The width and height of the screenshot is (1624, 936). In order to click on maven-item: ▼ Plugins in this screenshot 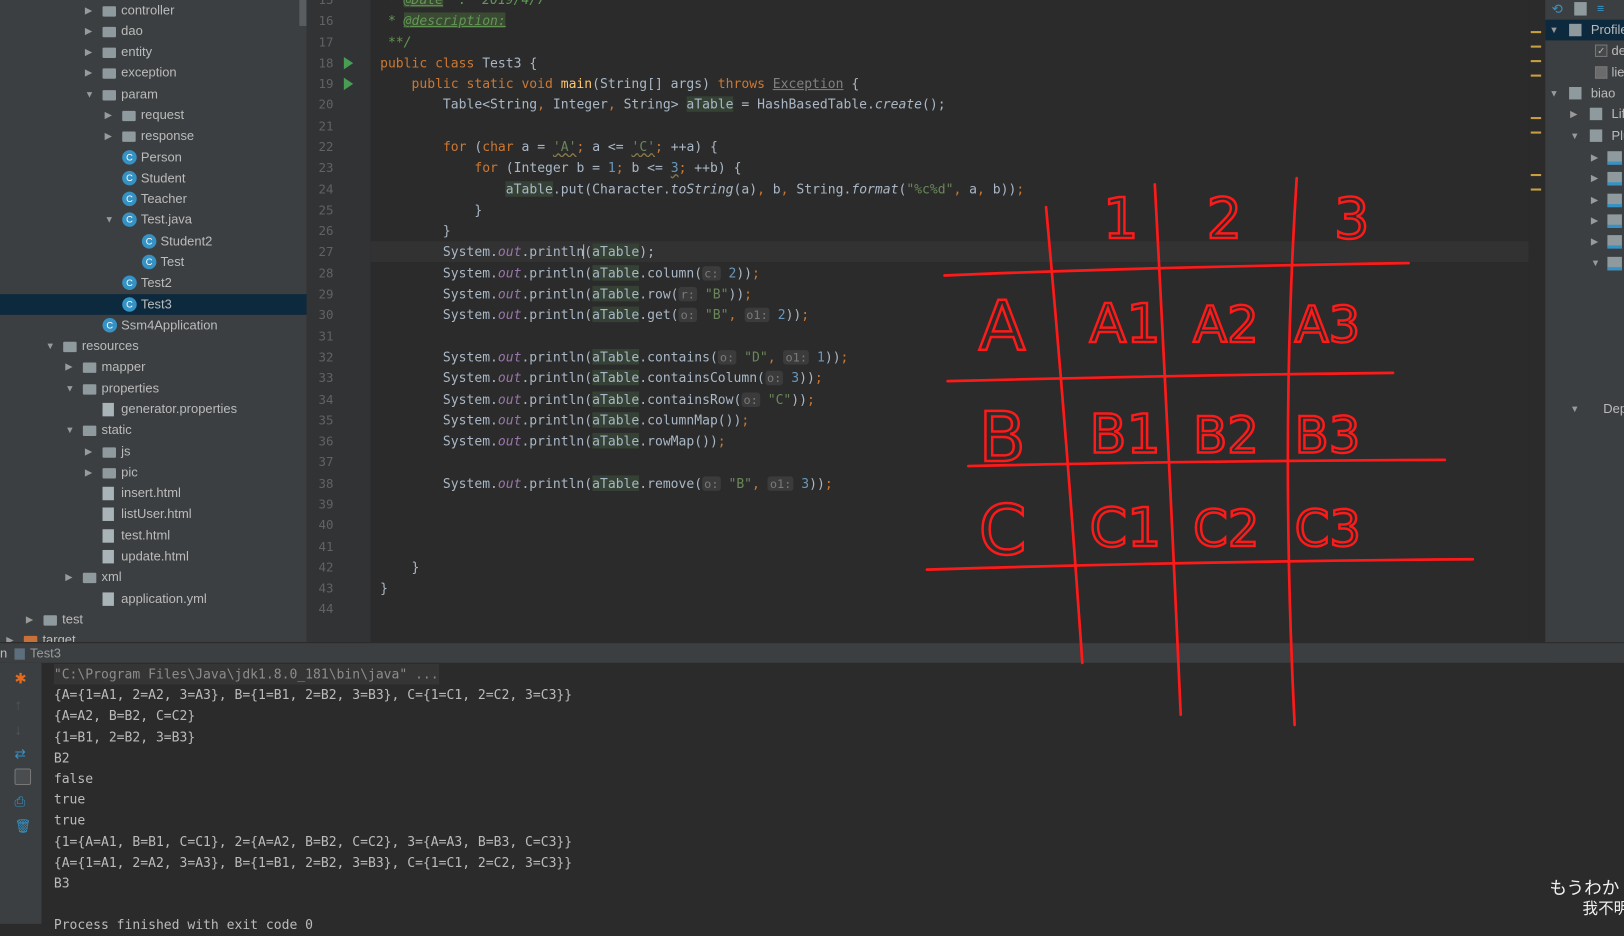, I will do `click(1584, 135)`.